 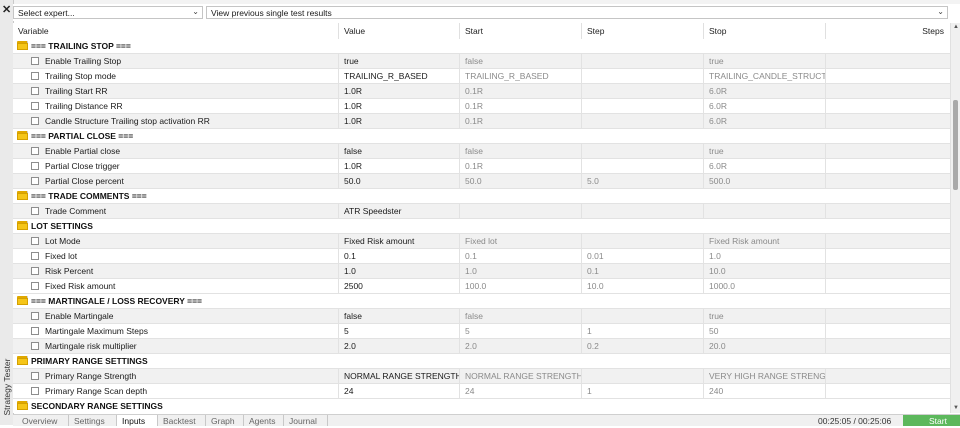 I want to click on parameter-row: Enable Partial close false false true, so click(x=481, y=151).